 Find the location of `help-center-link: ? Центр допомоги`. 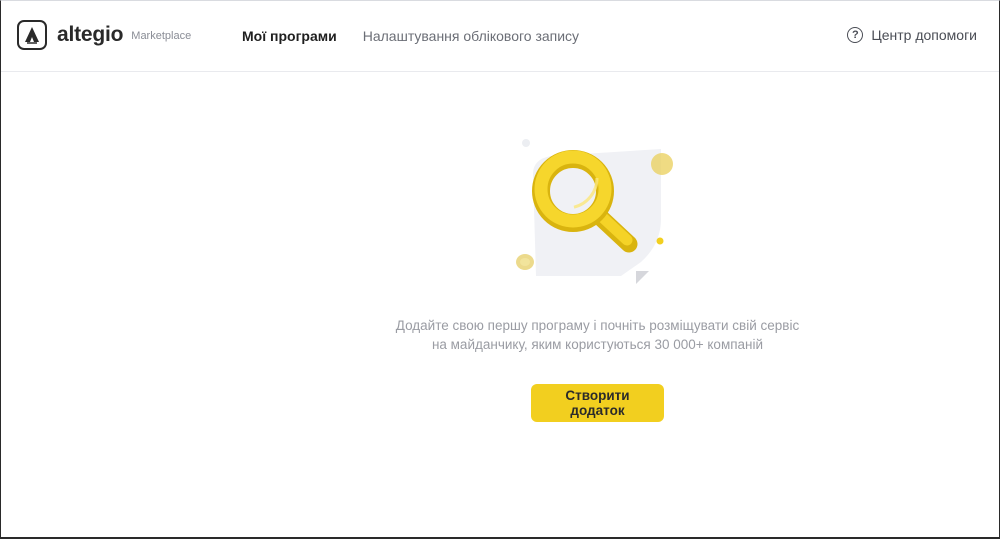

help-center-link: ? Центр допомоги is located at coordinates (912, 35).